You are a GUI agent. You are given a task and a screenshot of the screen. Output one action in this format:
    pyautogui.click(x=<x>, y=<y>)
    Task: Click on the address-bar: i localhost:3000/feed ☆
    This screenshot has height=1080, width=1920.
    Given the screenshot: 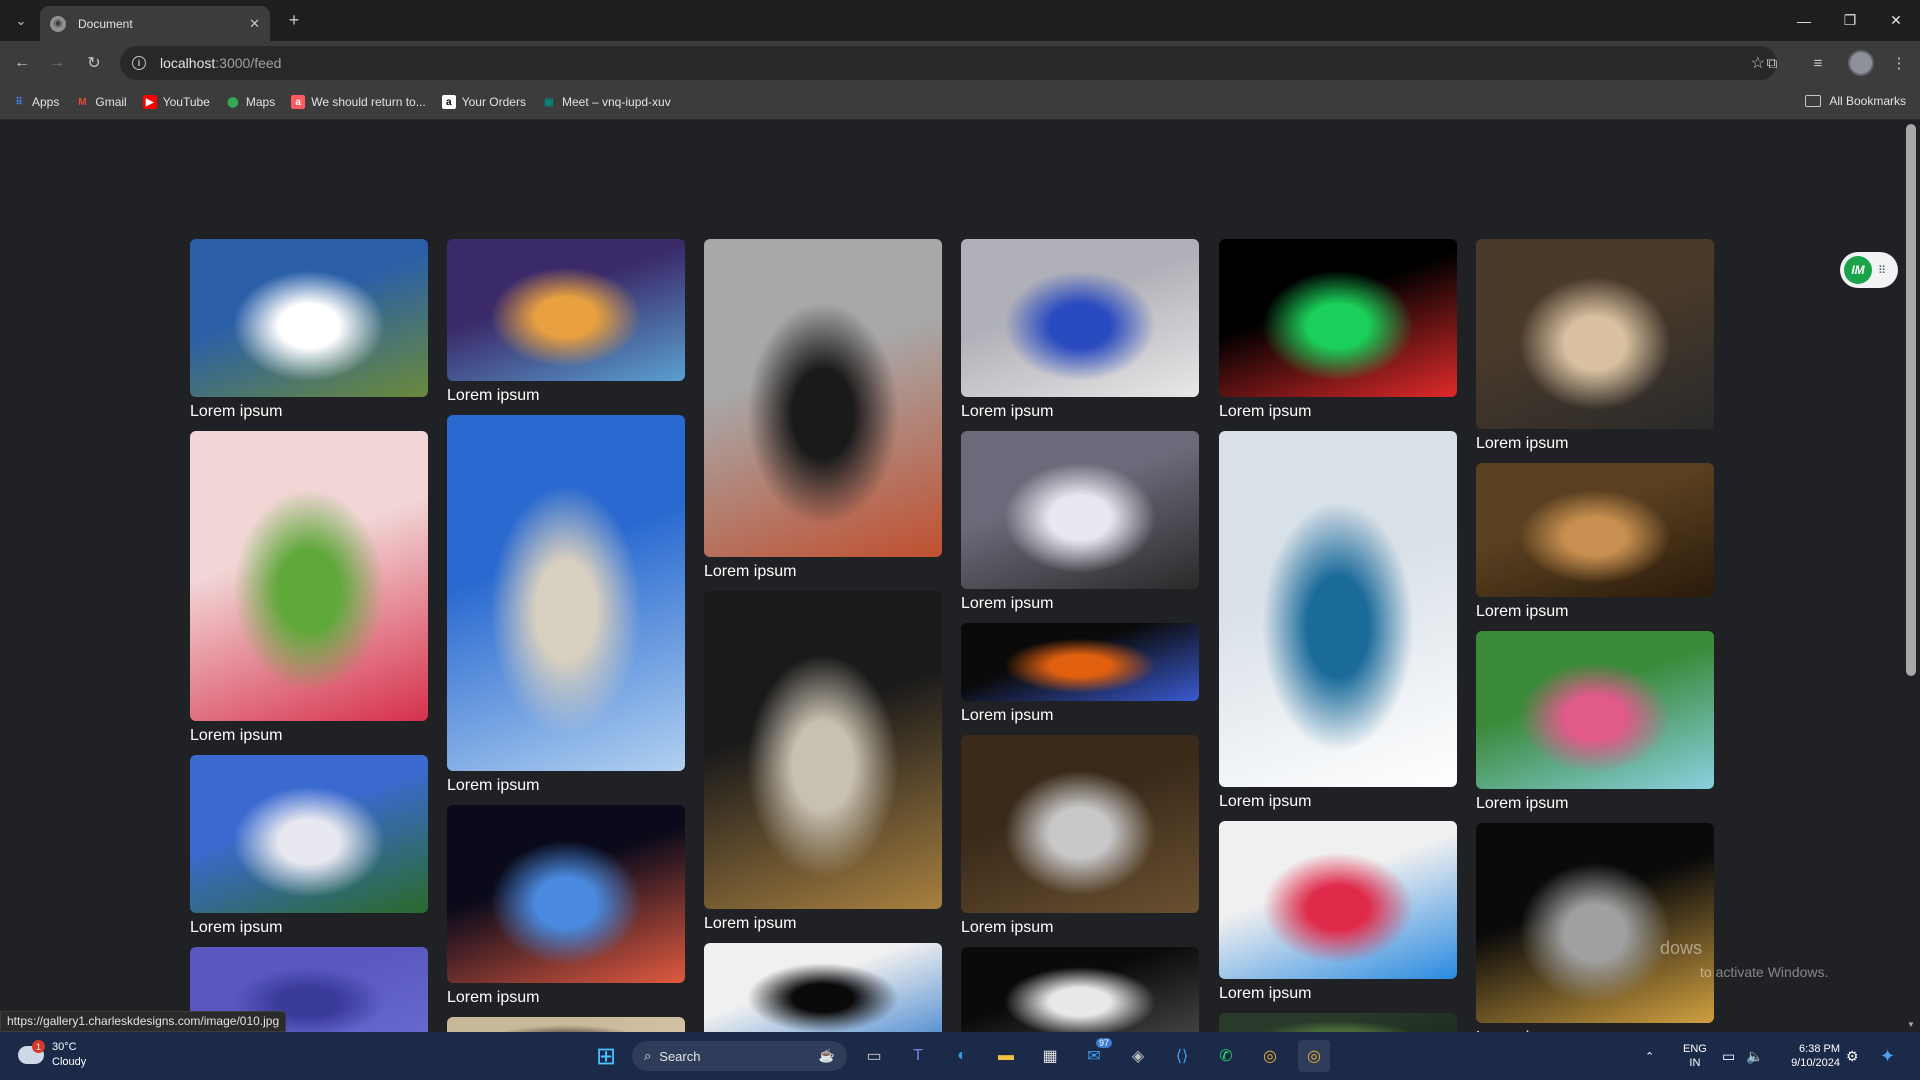 What is the action you would take?
    pyautogui.click(x=948, y=63)
    